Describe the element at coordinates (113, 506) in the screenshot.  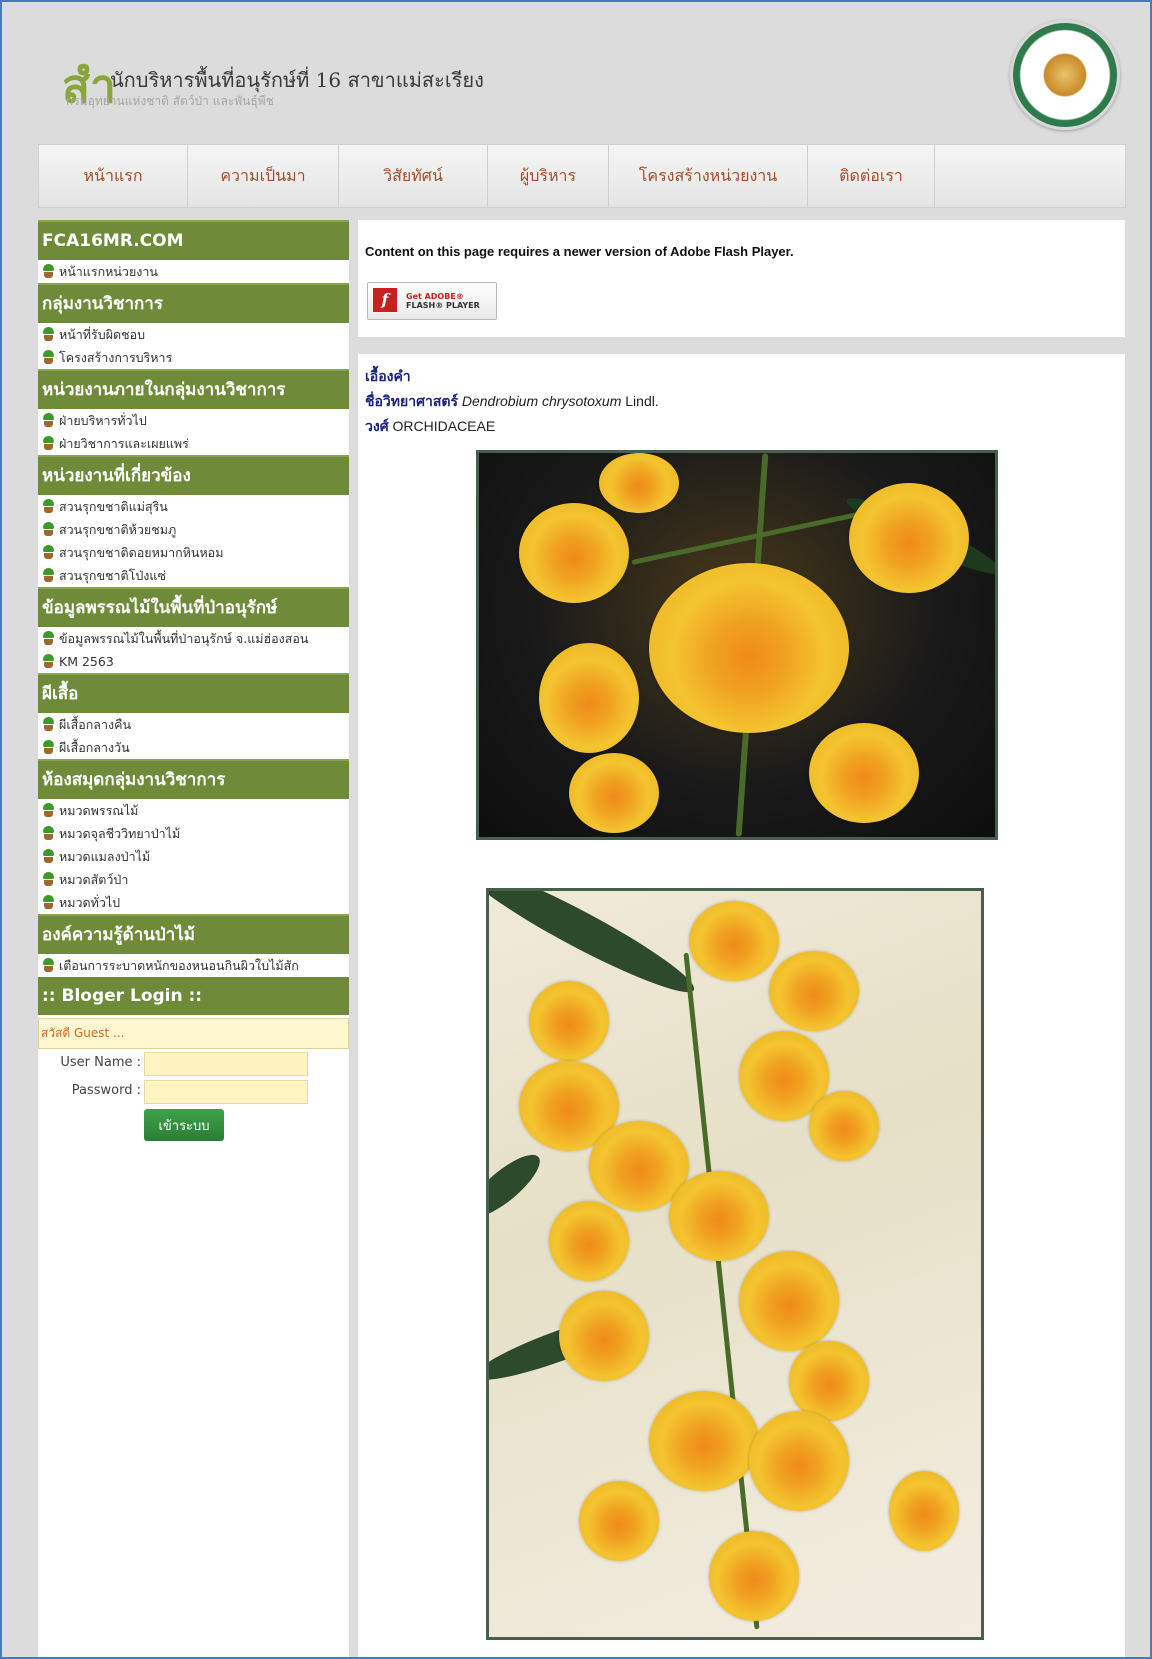
I see `sidebar-link-label: สวนรุกขชาติแม่สุริน` at that location.